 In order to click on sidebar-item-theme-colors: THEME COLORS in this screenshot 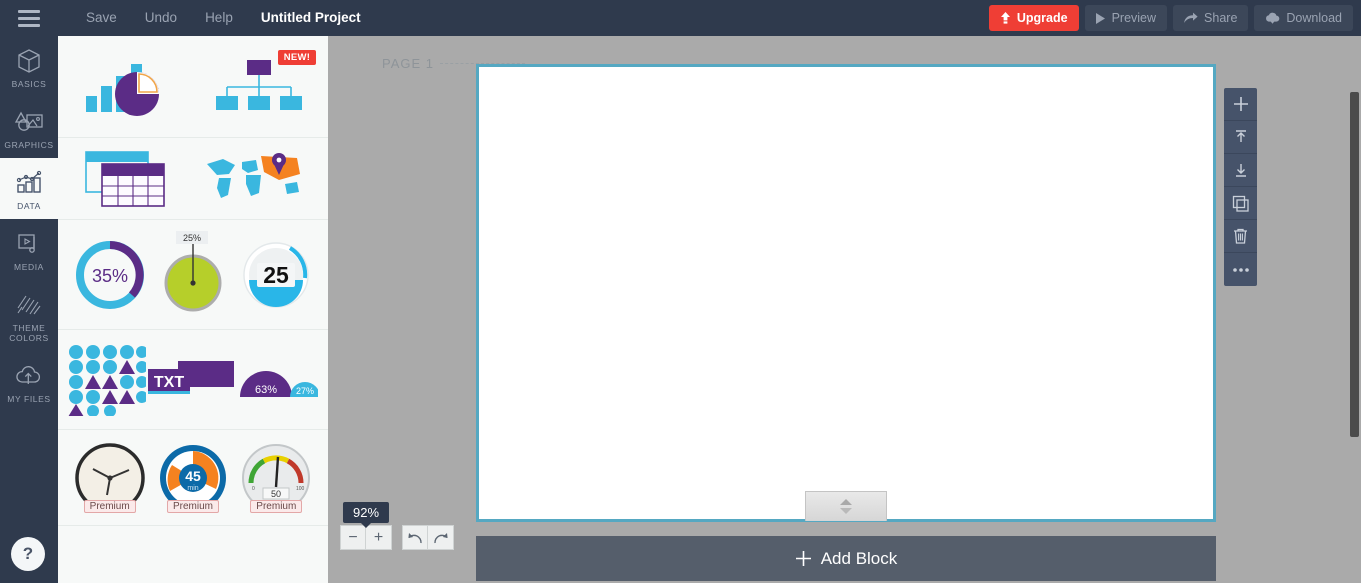, I will do `click(29, 315)`.